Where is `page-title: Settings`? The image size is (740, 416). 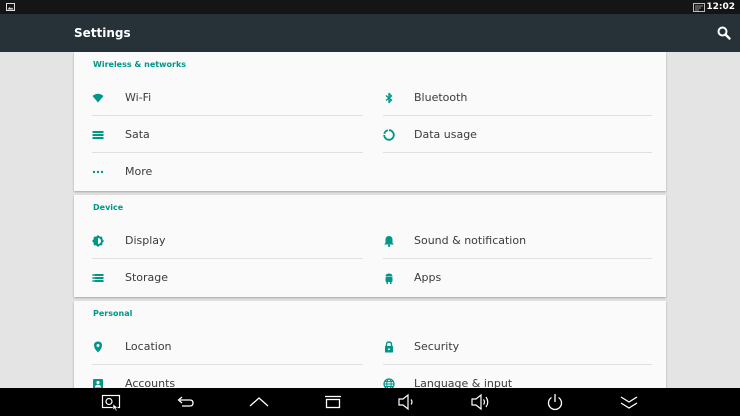 page-title: Settings is located at coordinates (102, 33).